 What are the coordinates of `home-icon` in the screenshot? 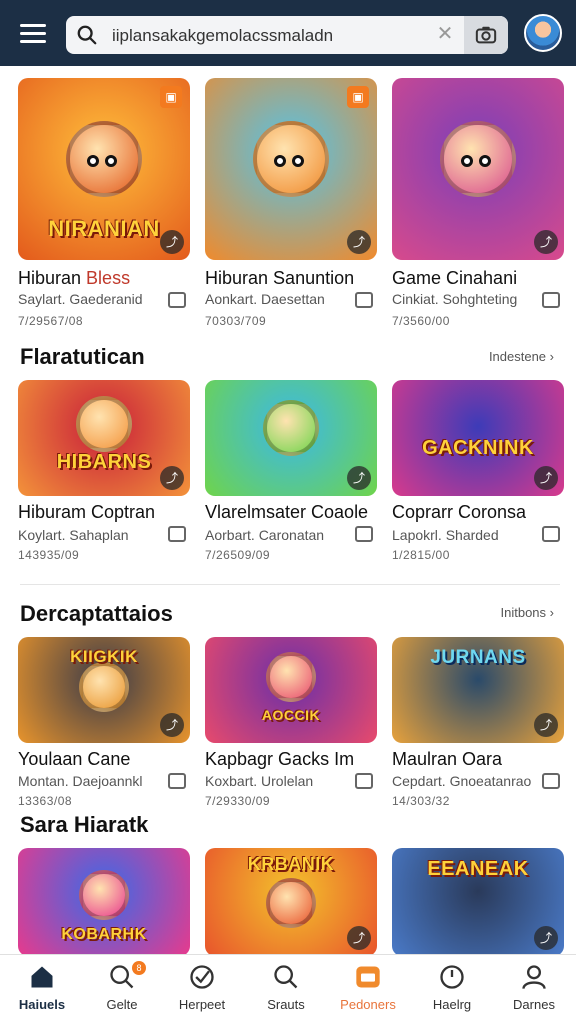 It's located at (42, 977).